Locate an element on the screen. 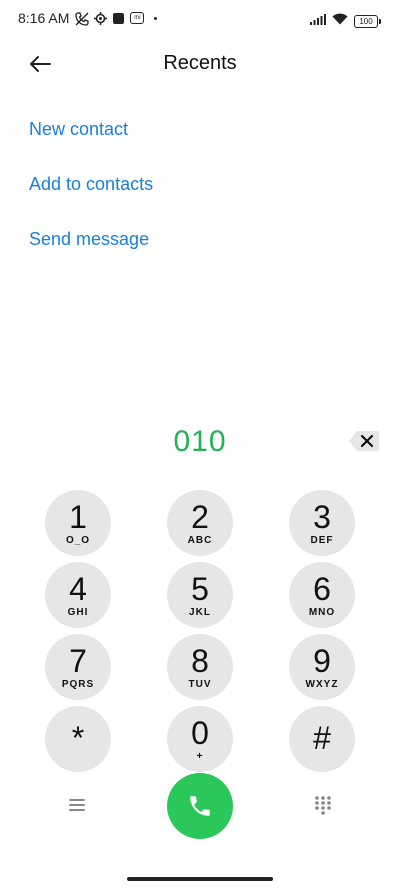  key-digit: 9 is located at coordinates (322, 660).